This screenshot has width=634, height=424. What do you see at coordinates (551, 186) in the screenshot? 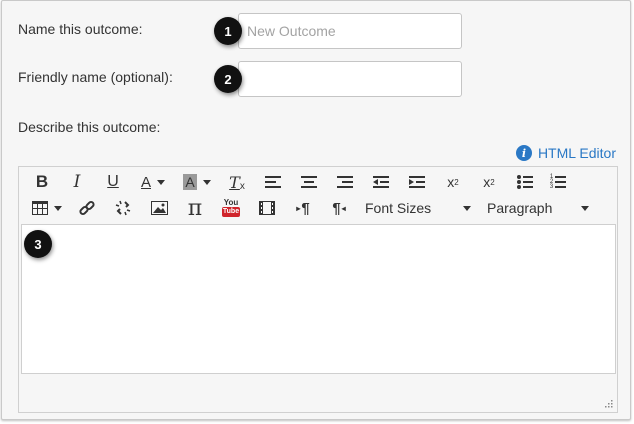
I see `list-number: 3` at bounding box center [551, 186].